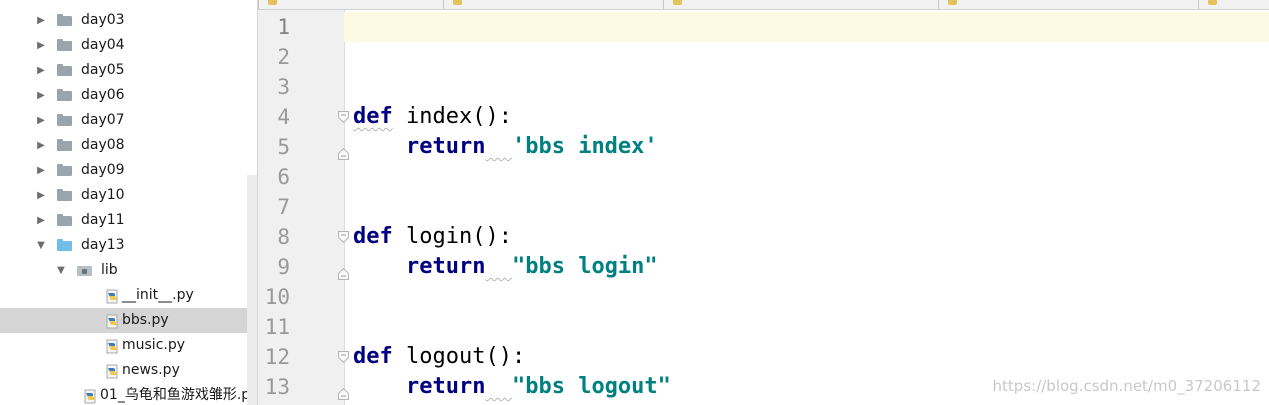  I want to click on code-line: def login():, so click(432, 237).